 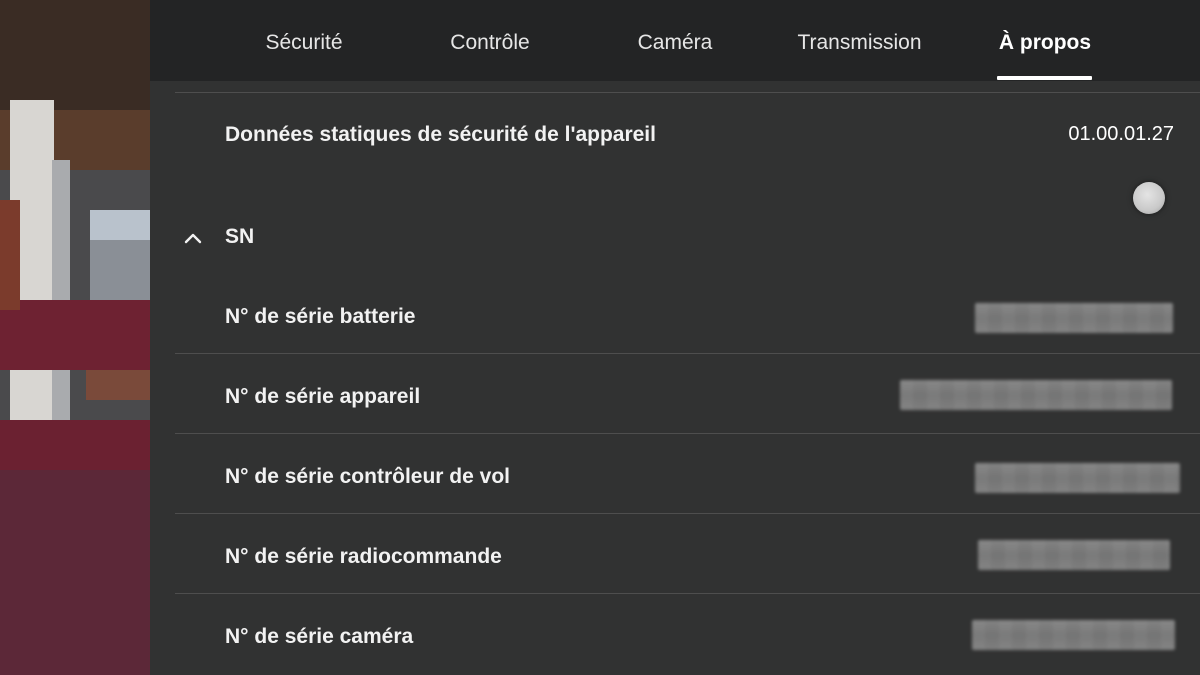 I want to click on sn-battery-label: N° de série batterie, so click(x=320, y=316).